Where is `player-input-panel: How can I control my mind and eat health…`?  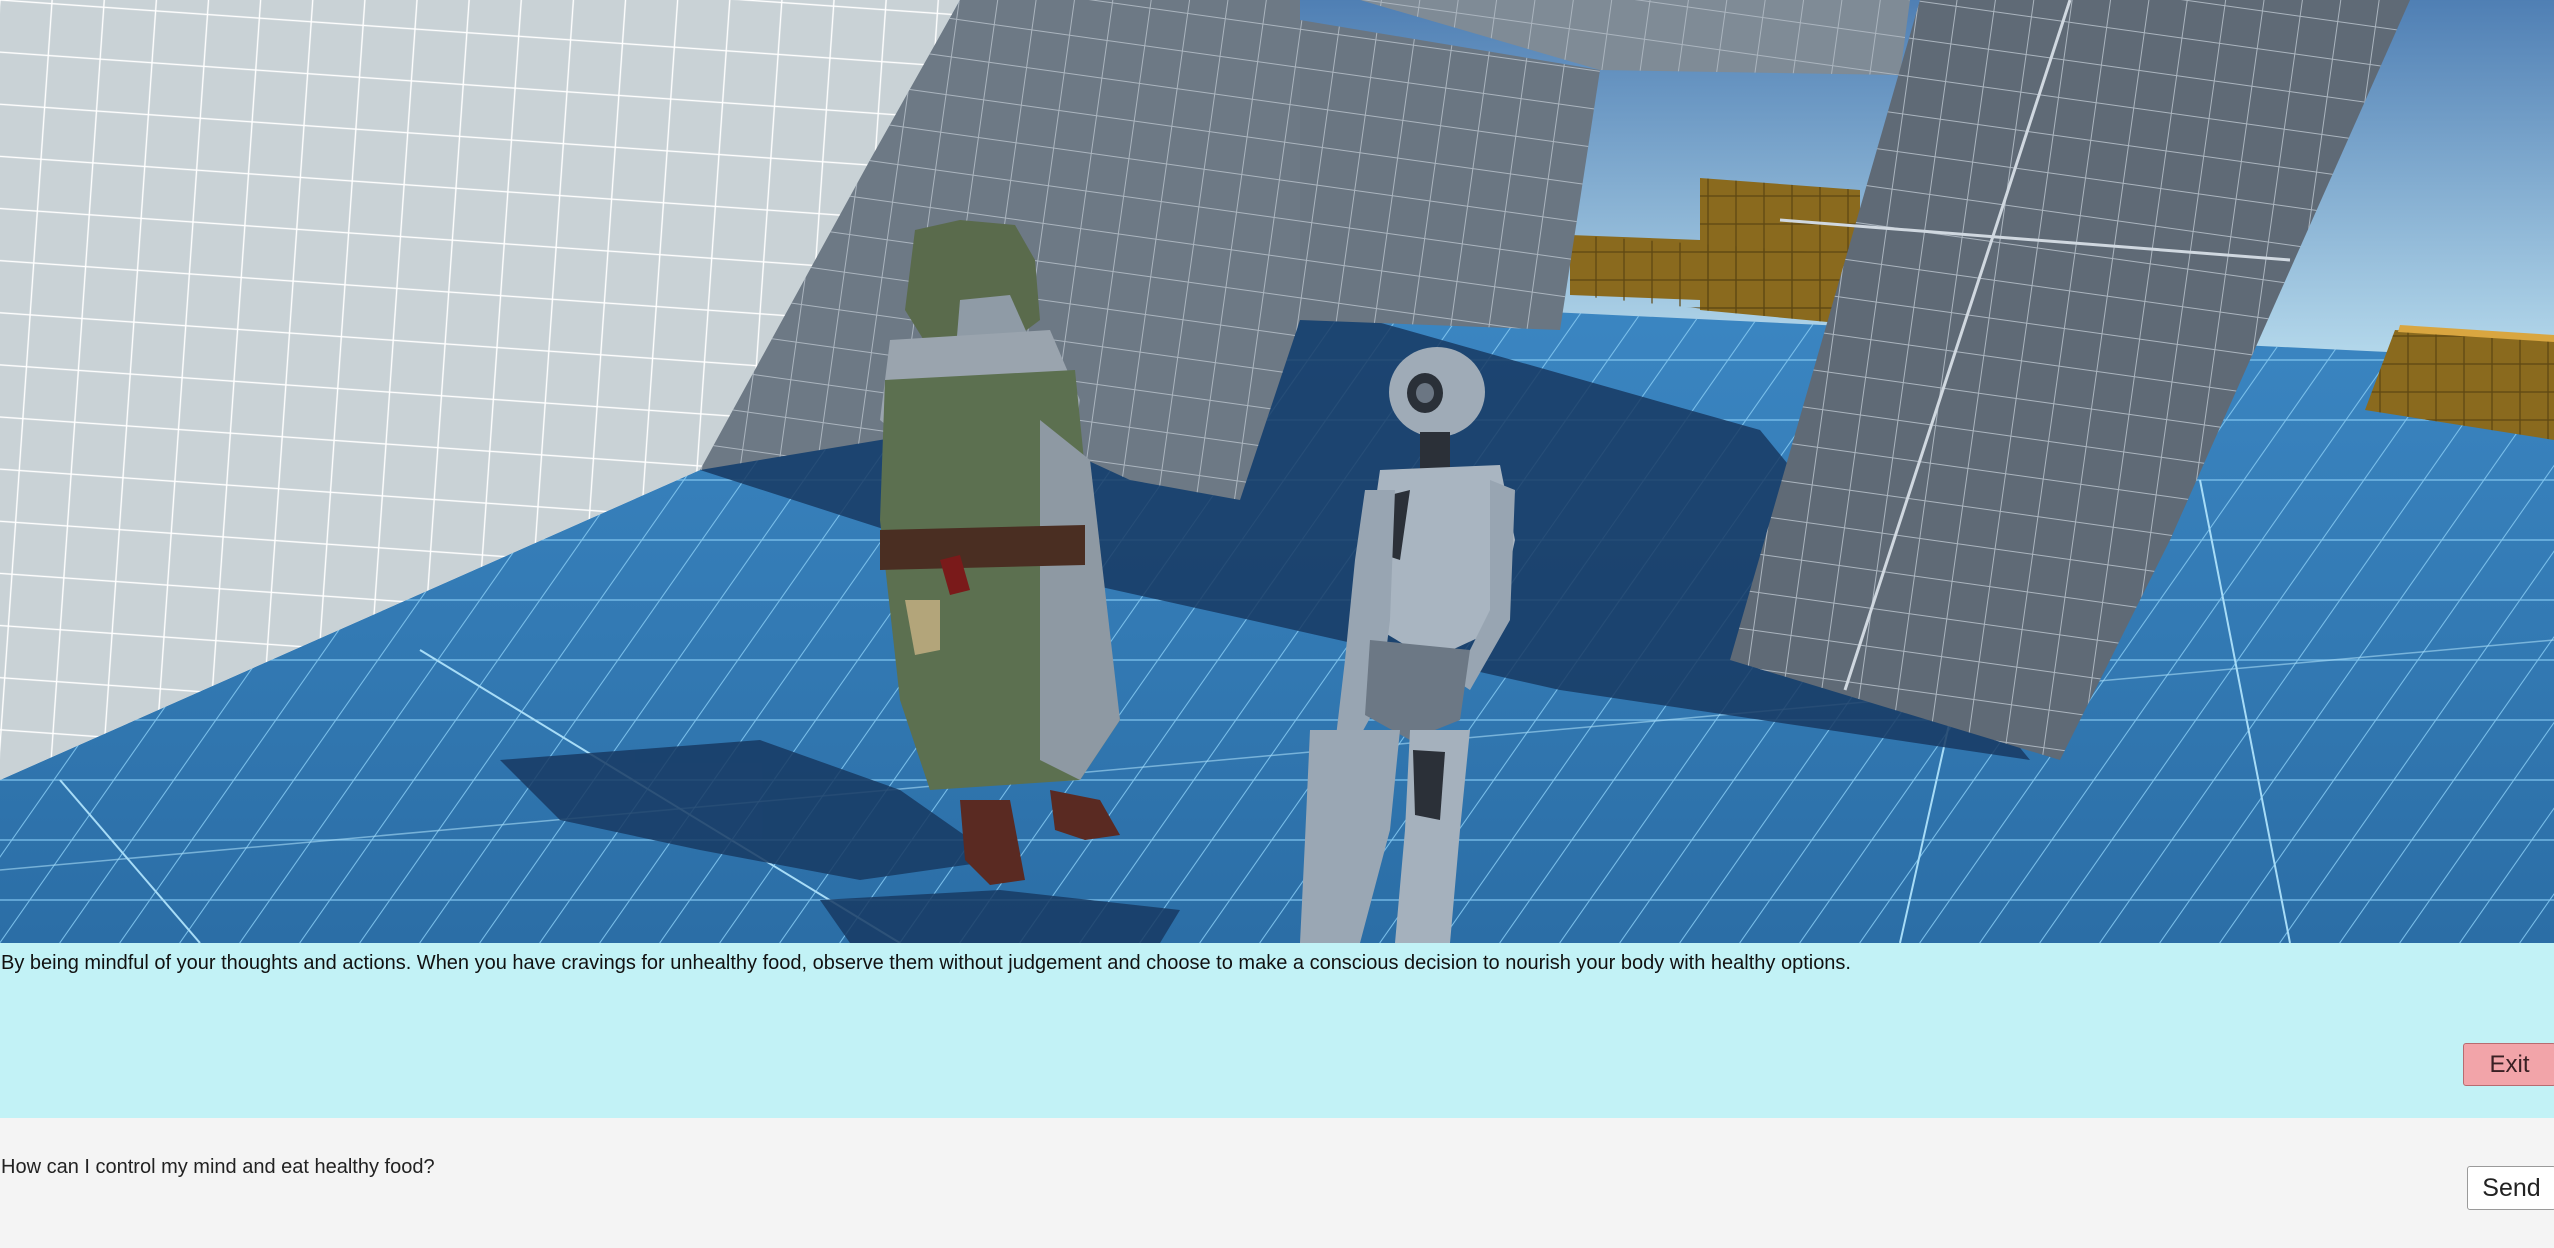 player-input-panel: How can I control my mind and eat health… is located at coordinates (1277, 1183).